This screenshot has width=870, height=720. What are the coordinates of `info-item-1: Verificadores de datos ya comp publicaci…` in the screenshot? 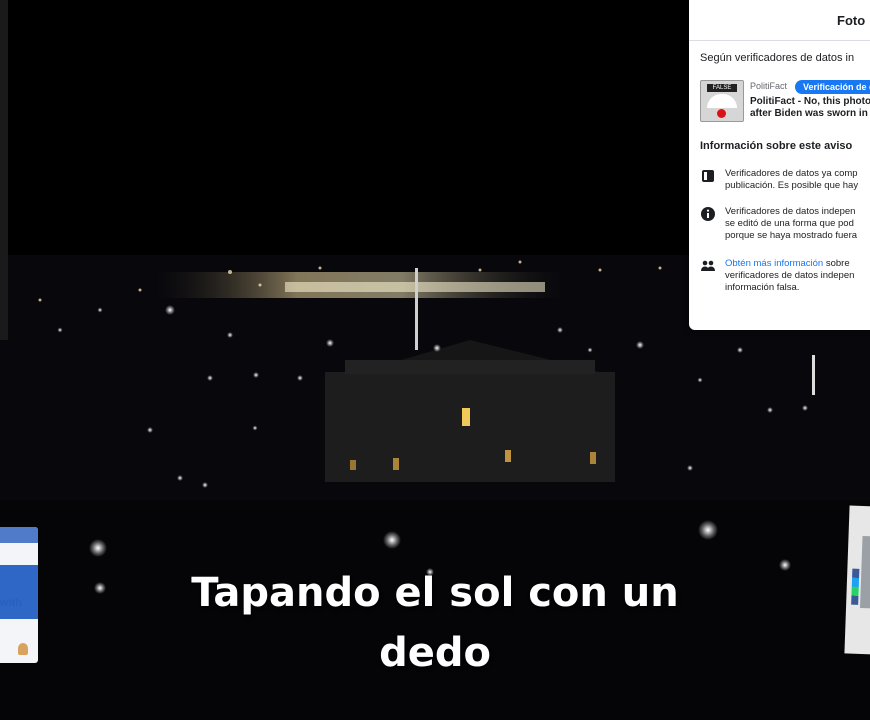 It's located at (791, 180).